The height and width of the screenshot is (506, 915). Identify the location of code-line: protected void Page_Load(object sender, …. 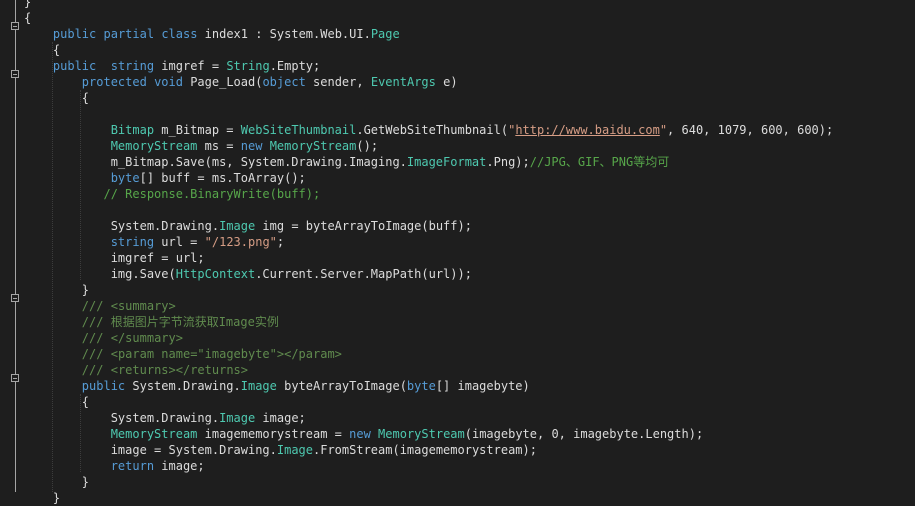
(469, 82).